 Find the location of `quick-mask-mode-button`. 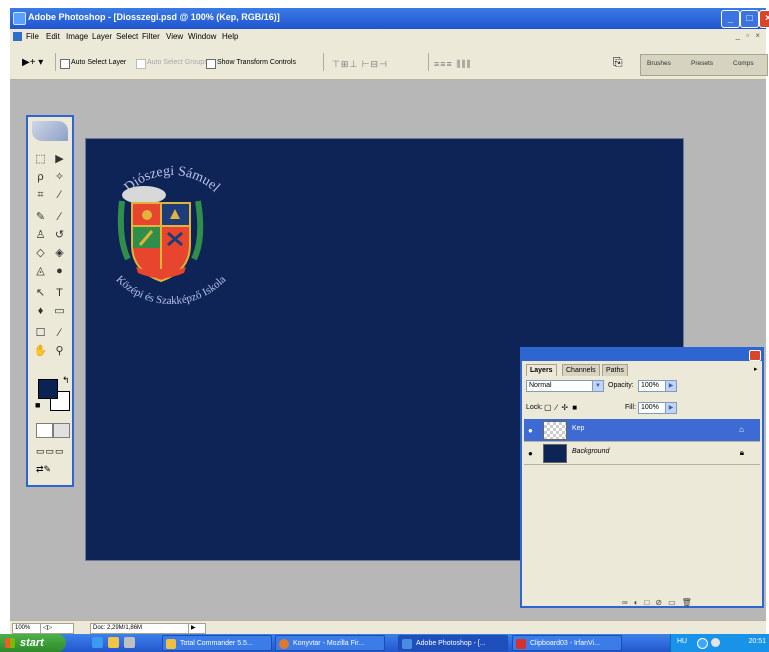

quick-mask-mode-button is located at coordinates (61, 430).